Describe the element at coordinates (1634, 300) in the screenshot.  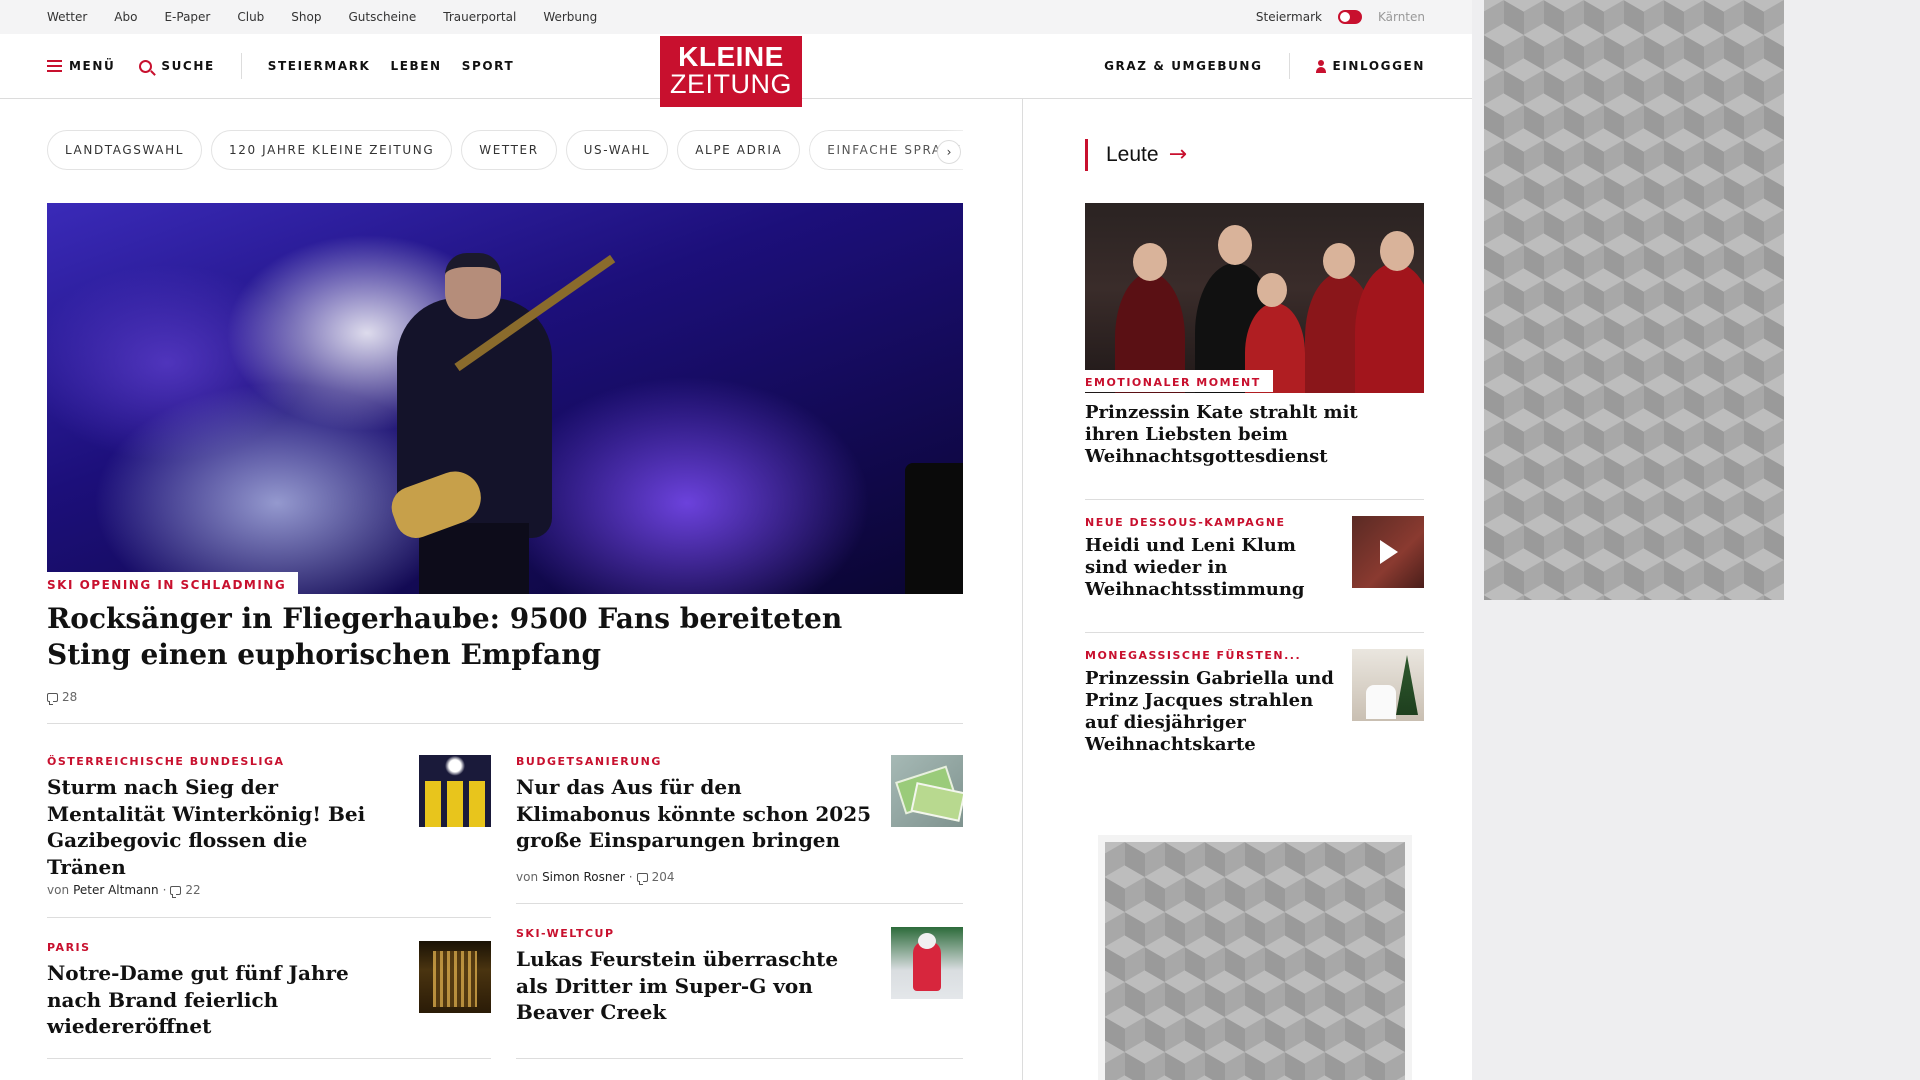
I see `ad-placeholder-skyscraper` at that location.